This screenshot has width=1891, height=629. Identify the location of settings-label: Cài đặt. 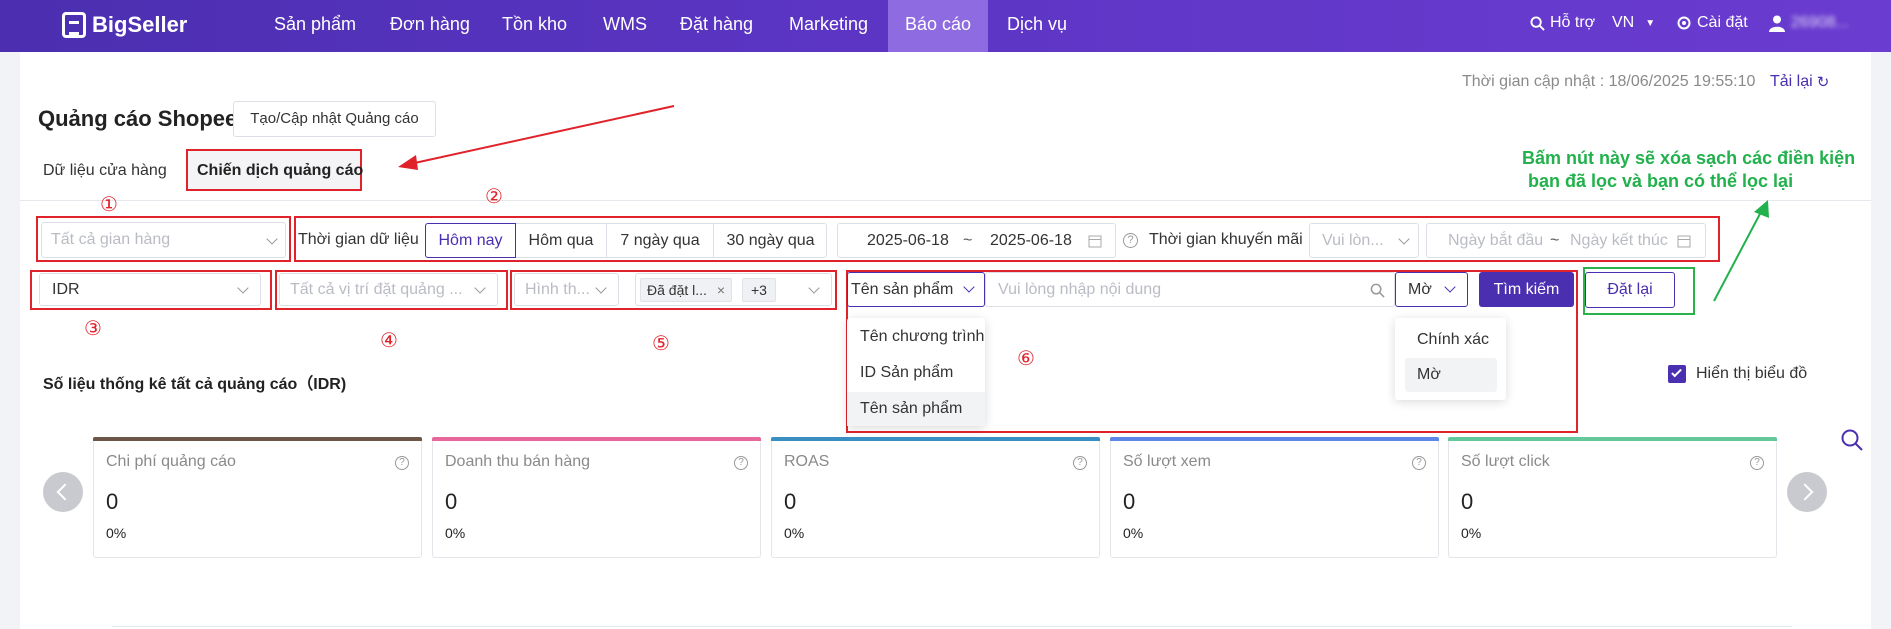
(1722, 22).